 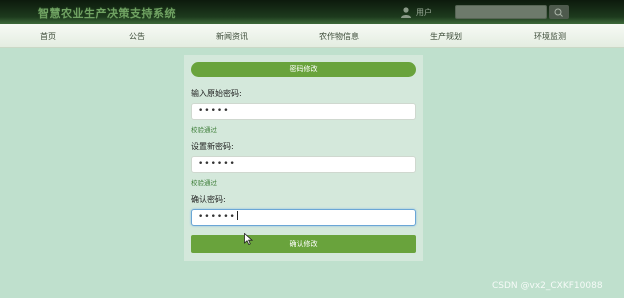 I want to click on user-icon, so click(x=406, y=12).